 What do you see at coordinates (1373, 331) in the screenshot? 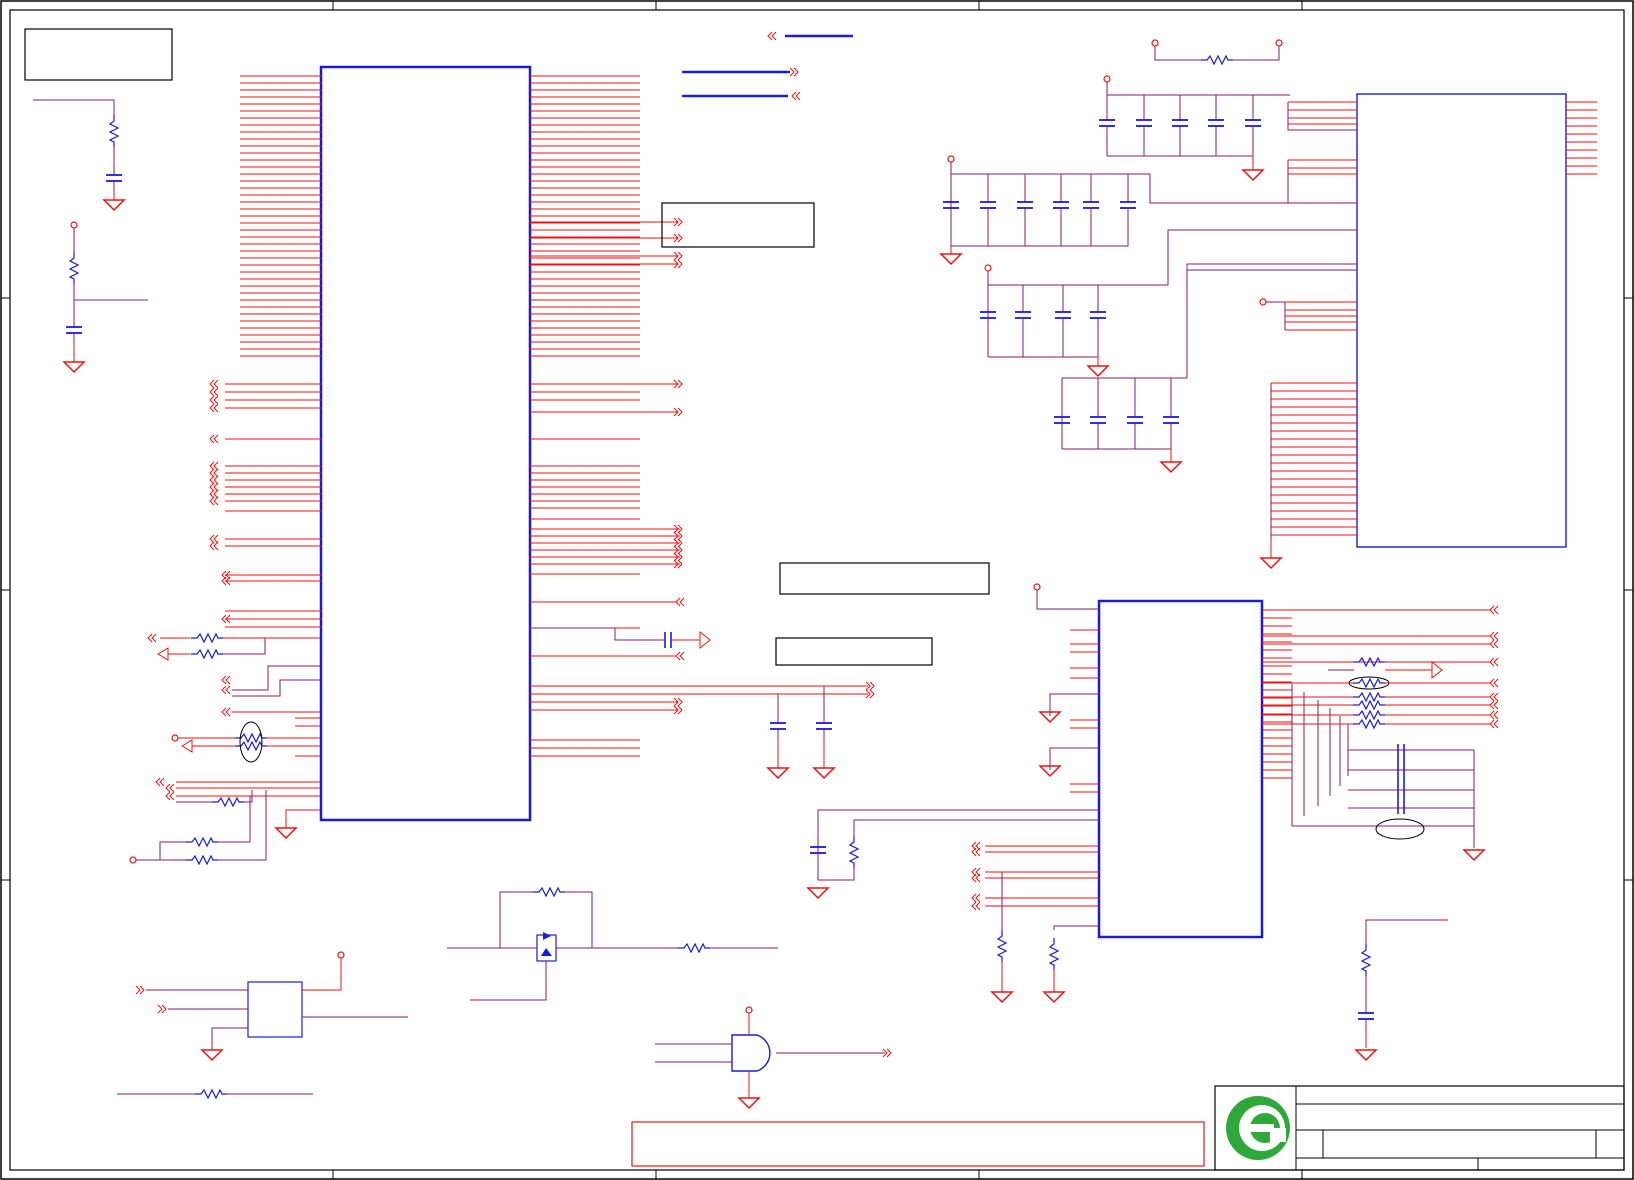
I see `power-management-ic` at bounding box center [1373, 331].